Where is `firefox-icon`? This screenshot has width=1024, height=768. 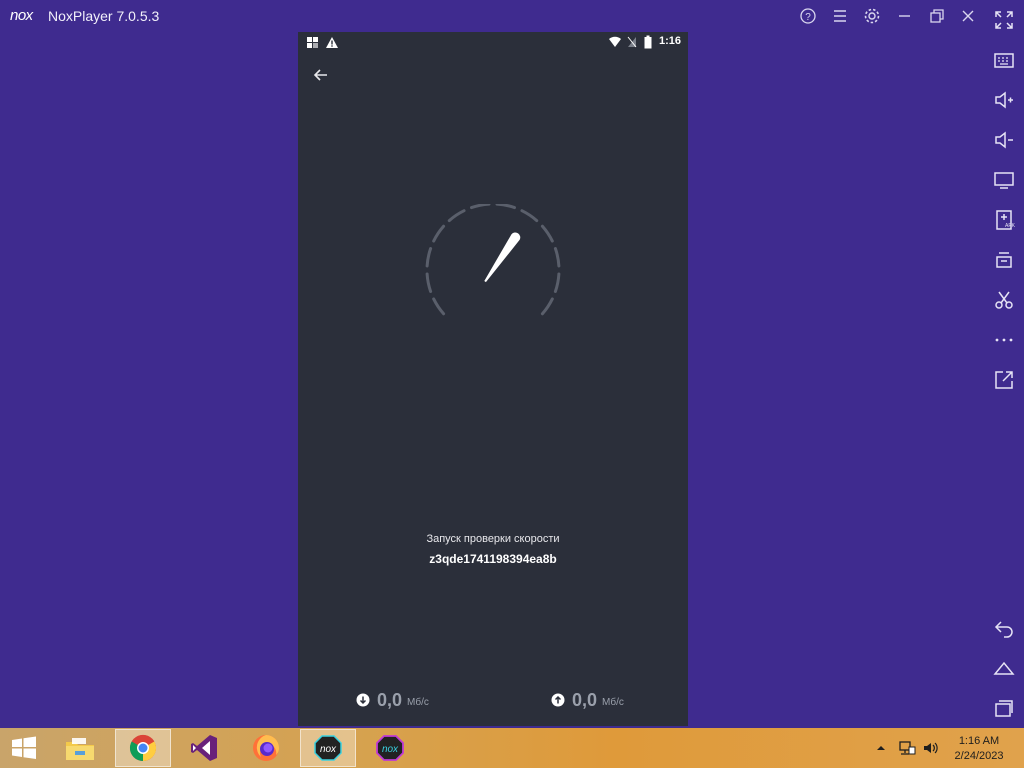
firefox-icon is located at coordinates (266, 748).